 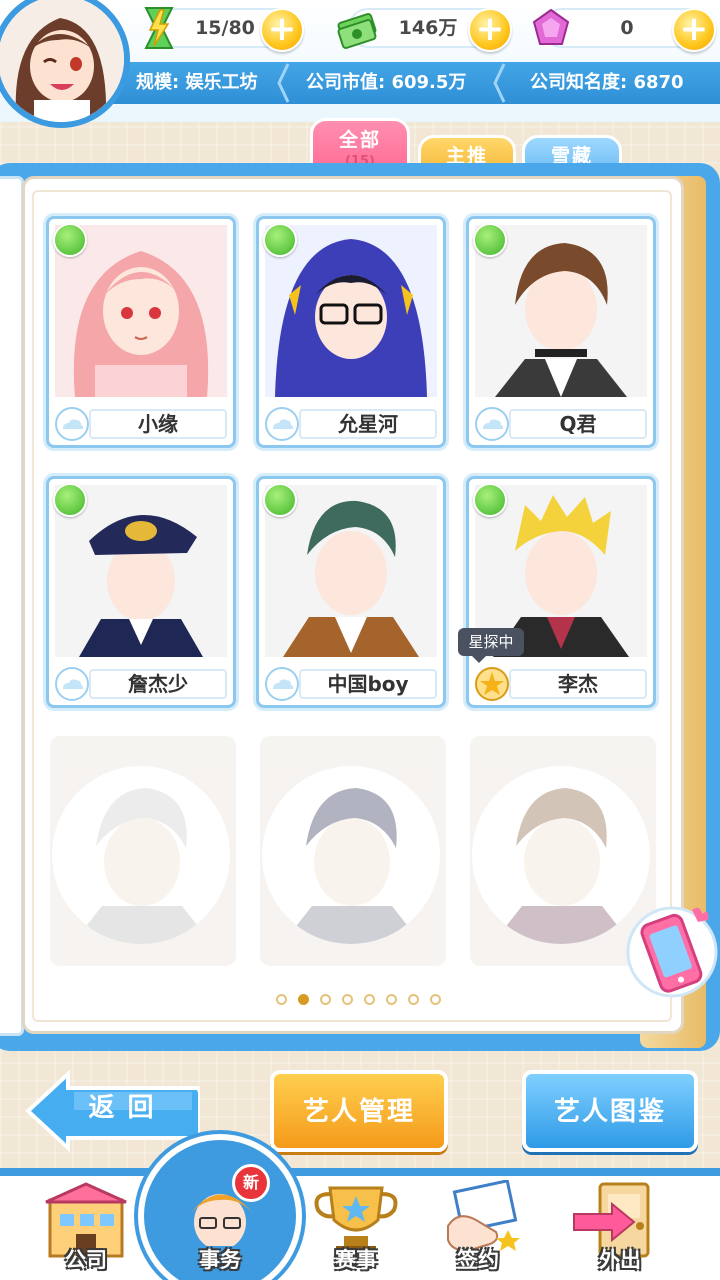 What do you see at coordinates (12, 606) in the screenshot?
I see `book-left-page-edge` at bounding box center [12, 606].